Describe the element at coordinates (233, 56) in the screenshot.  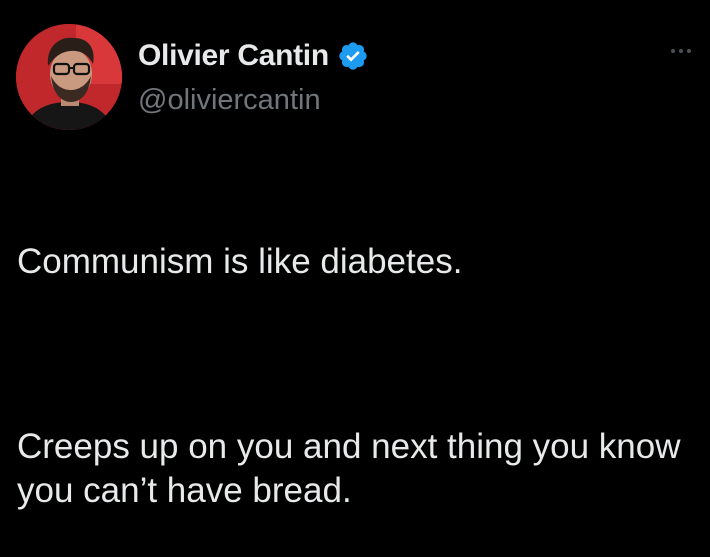
I see `author-display-name: Olivier Cantin` at that location.